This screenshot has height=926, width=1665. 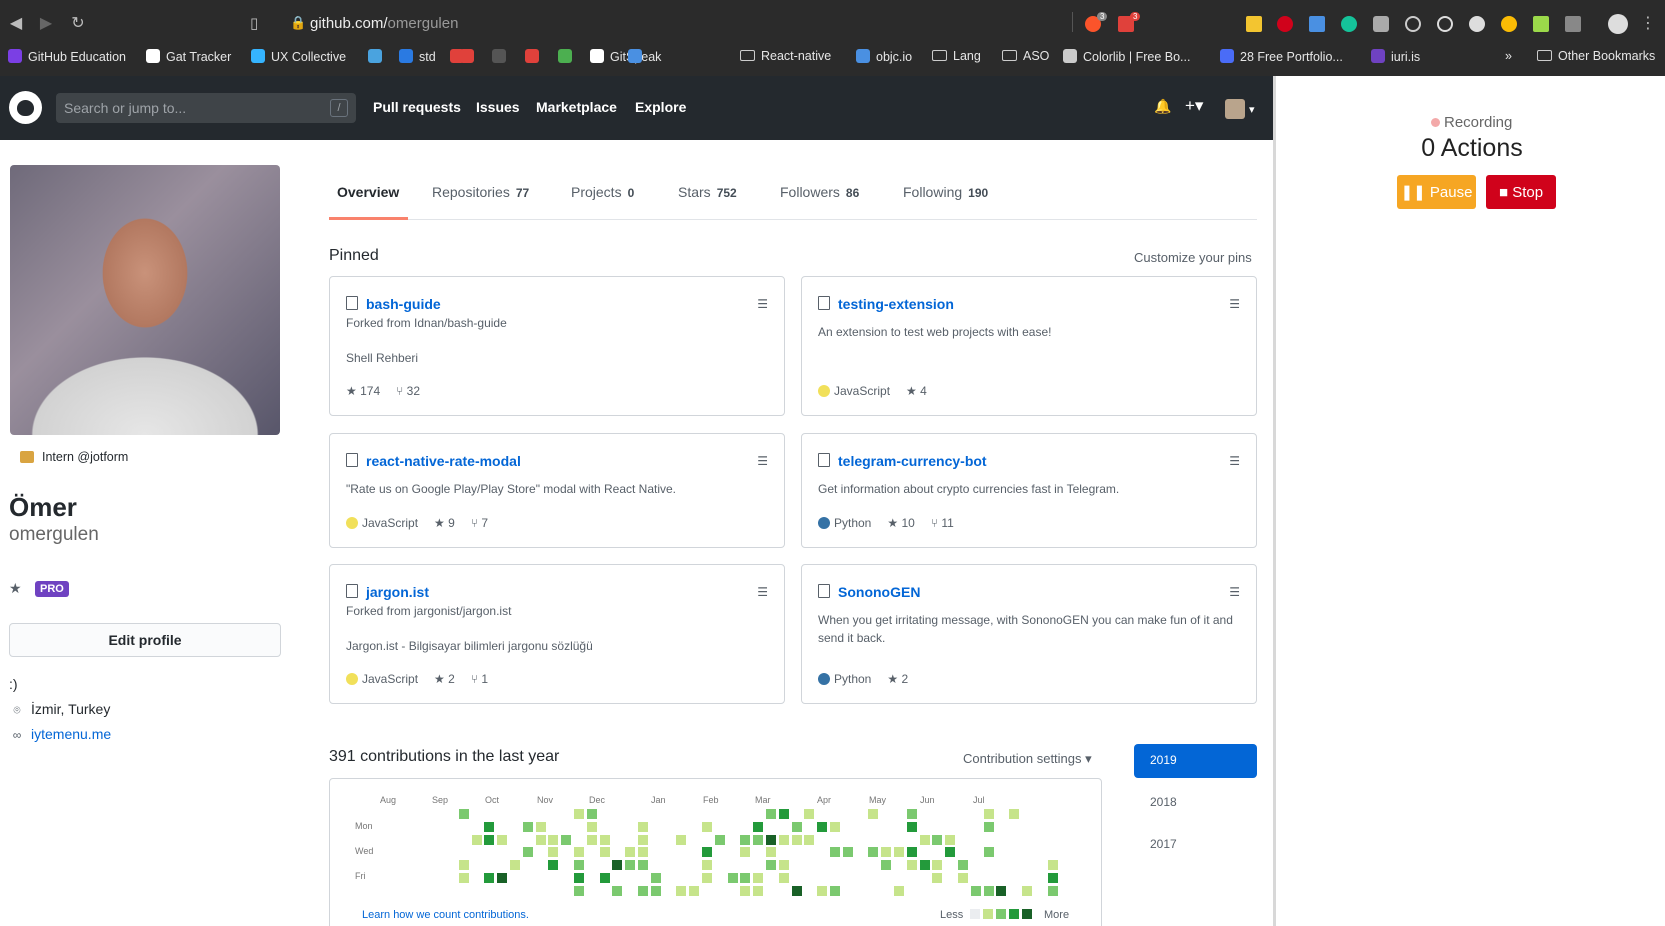 I want to click on reload-icon: ↻, so click(x=78, y=24).